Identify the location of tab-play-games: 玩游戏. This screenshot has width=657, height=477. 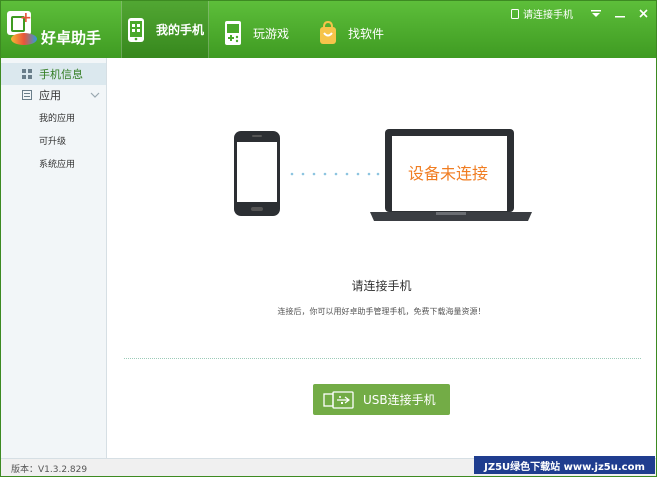
(256, 33).